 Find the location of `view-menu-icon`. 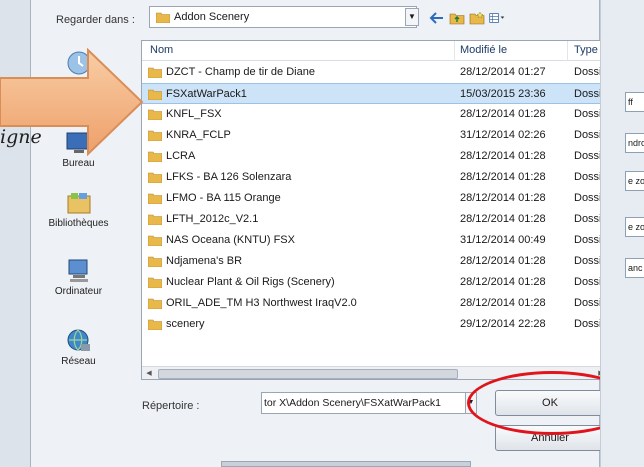

view-menu-icon is located at coordinates (497, 18).